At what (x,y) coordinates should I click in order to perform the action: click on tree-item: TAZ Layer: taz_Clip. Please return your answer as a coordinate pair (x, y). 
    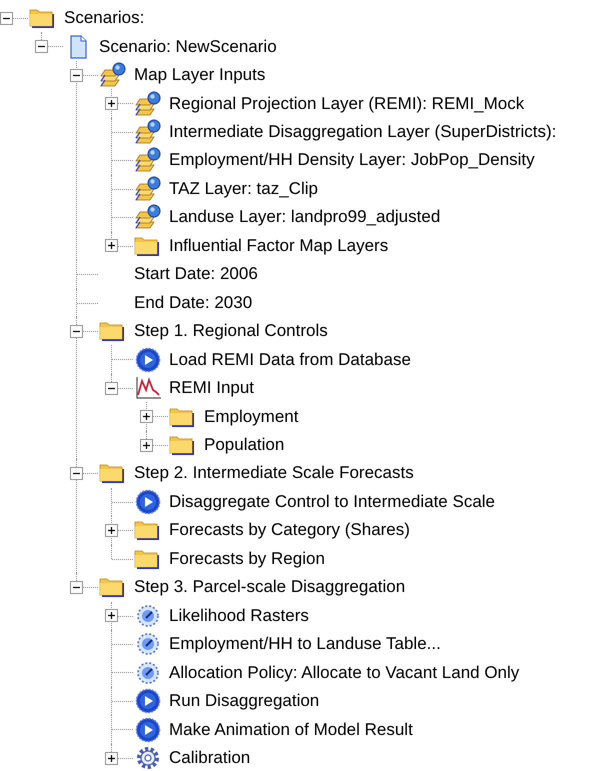
    Looking at the image, I should click on (243, 188).